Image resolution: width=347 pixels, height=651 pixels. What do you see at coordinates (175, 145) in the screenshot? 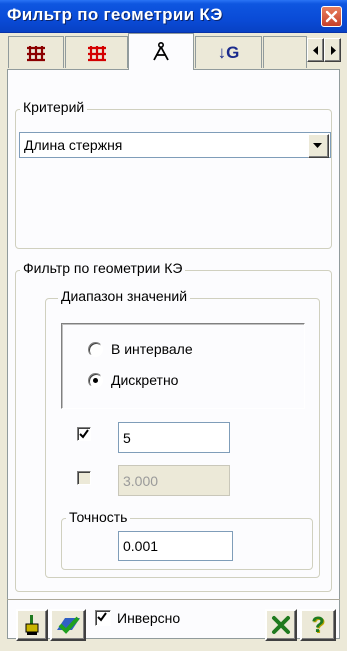
I see `criterion-select: Длина стержня` at bounding box center [175, 145].